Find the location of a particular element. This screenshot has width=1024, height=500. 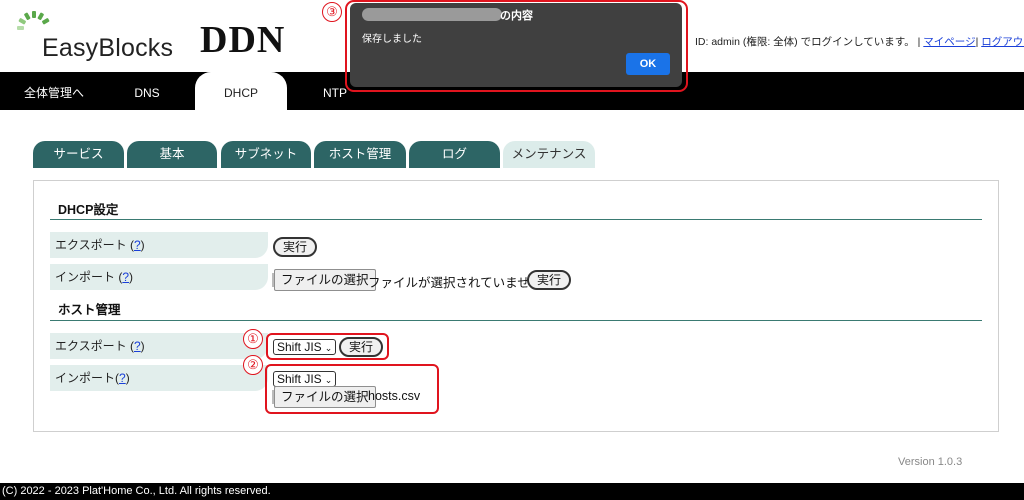

dhcp-import-label: インポート (?) is located at coordinates (159, 277).